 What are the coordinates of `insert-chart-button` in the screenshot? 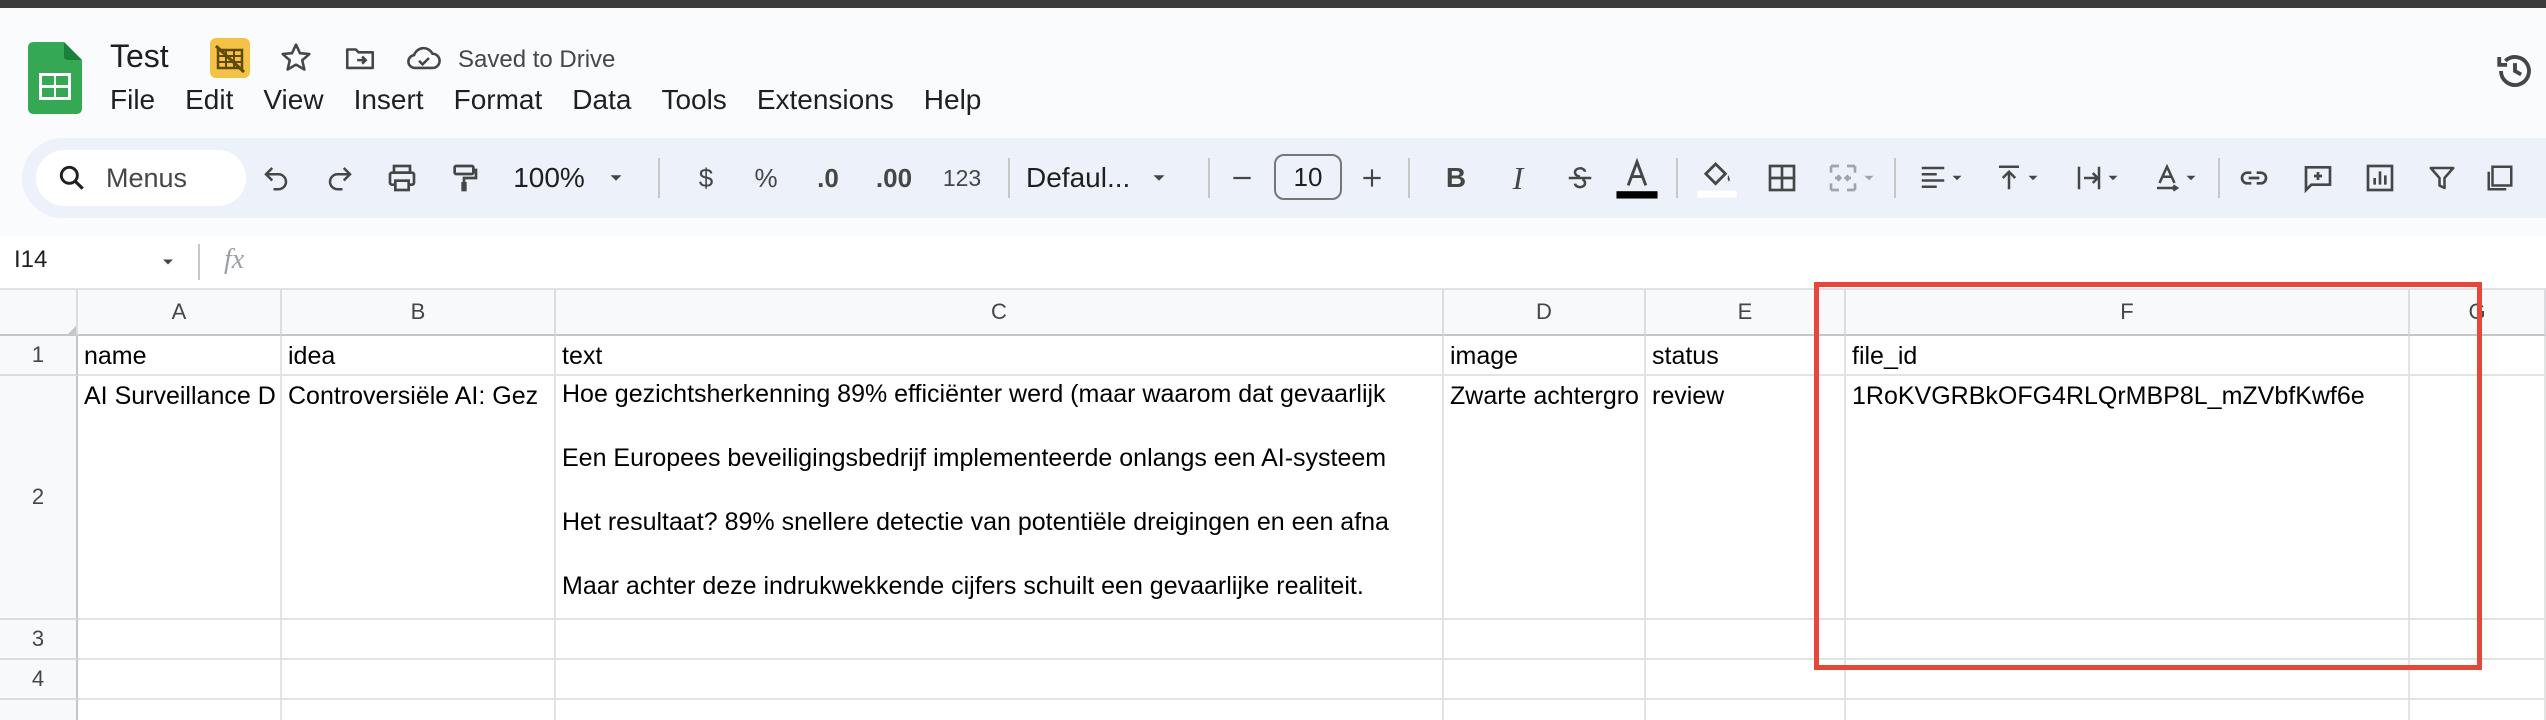 It's located at (2380, 178).